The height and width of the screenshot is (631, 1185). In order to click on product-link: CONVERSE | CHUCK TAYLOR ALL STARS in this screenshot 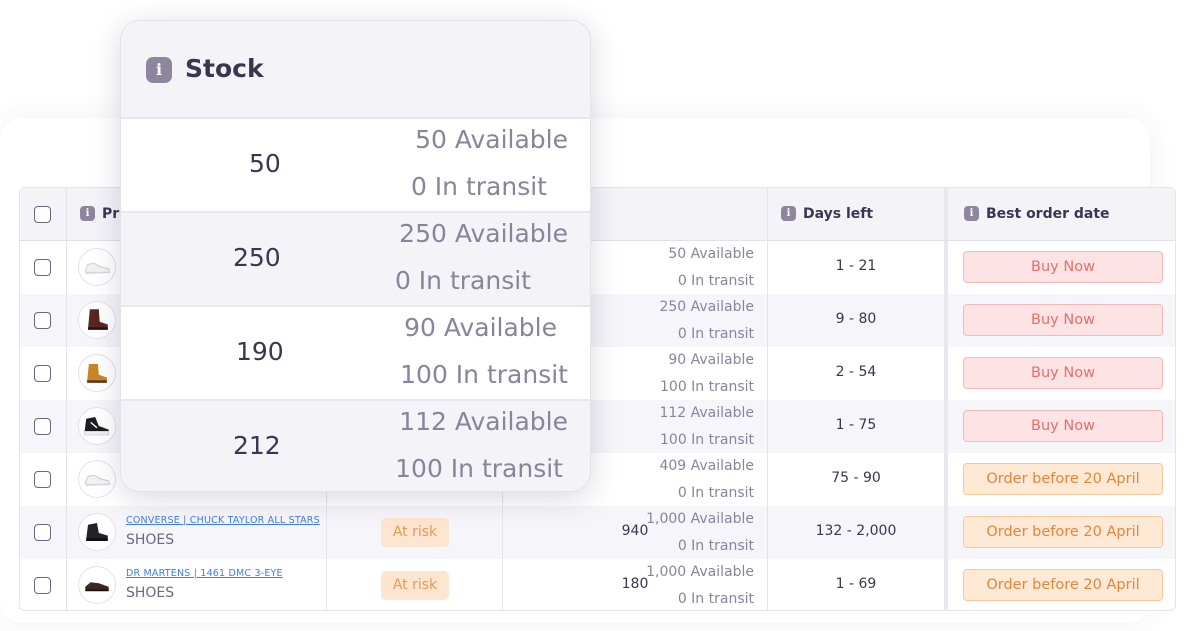, I will do `click(223, 520)`.